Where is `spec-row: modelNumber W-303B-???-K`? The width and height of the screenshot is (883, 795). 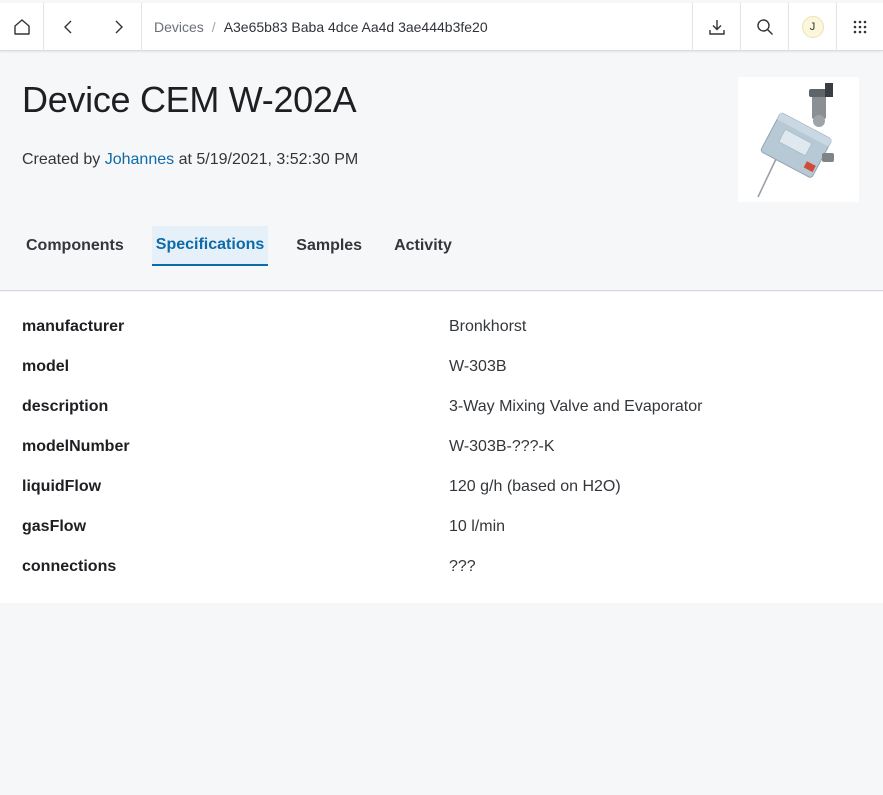
spec-row: modelNumber W-303B-???-K is located at coordinates (441, 447).